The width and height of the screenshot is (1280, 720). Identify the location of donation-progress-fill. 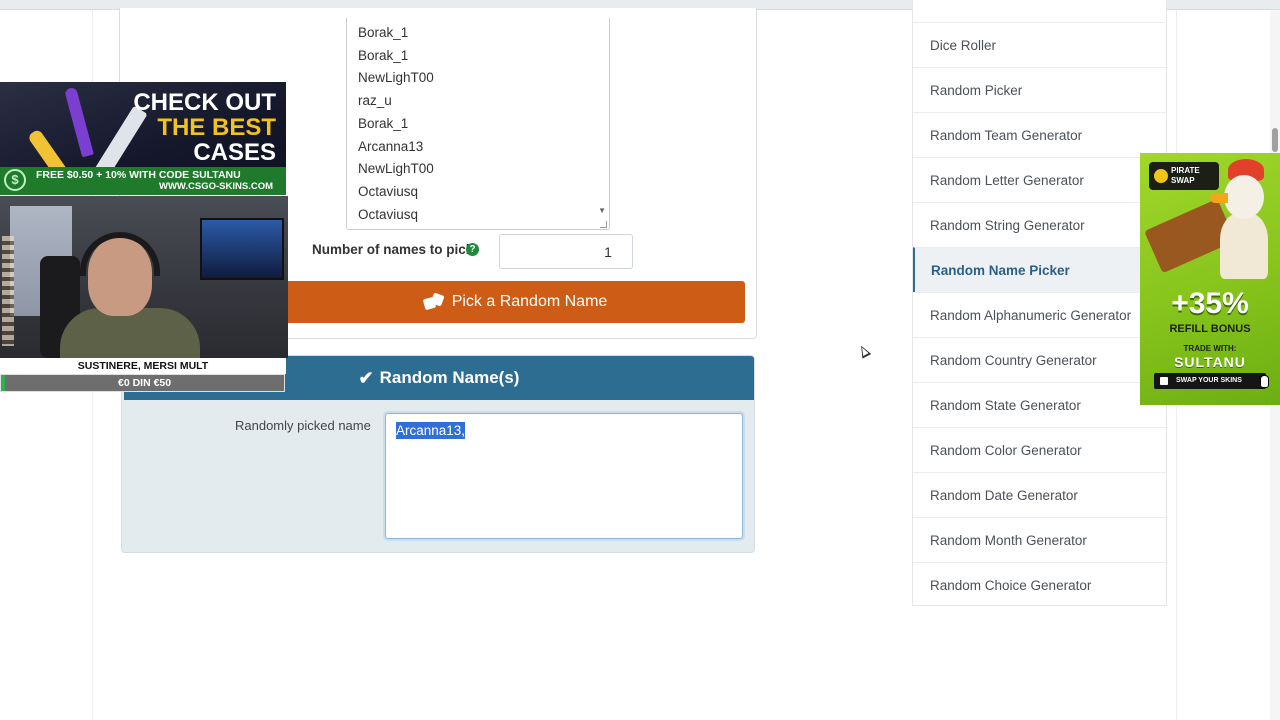
(3, 383).